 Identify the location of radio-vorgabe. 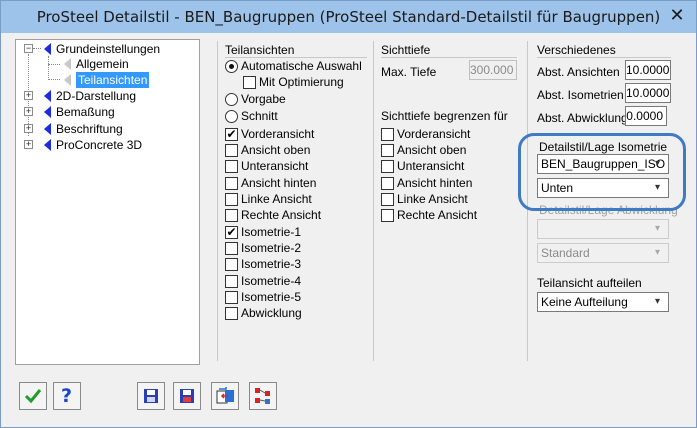
(231, 99).